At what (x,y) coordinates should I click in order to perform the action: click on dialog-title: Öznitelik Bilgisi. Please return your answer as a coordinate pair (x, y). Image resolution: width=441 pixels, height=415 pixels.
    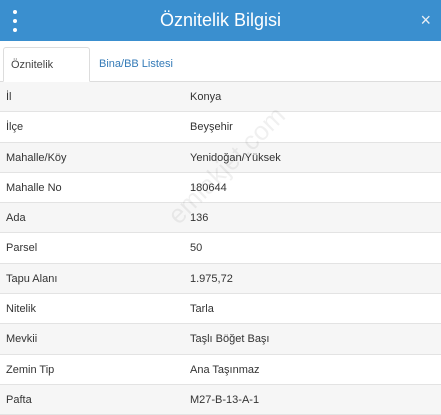
    Looking at the image, I should click on (220, 20).